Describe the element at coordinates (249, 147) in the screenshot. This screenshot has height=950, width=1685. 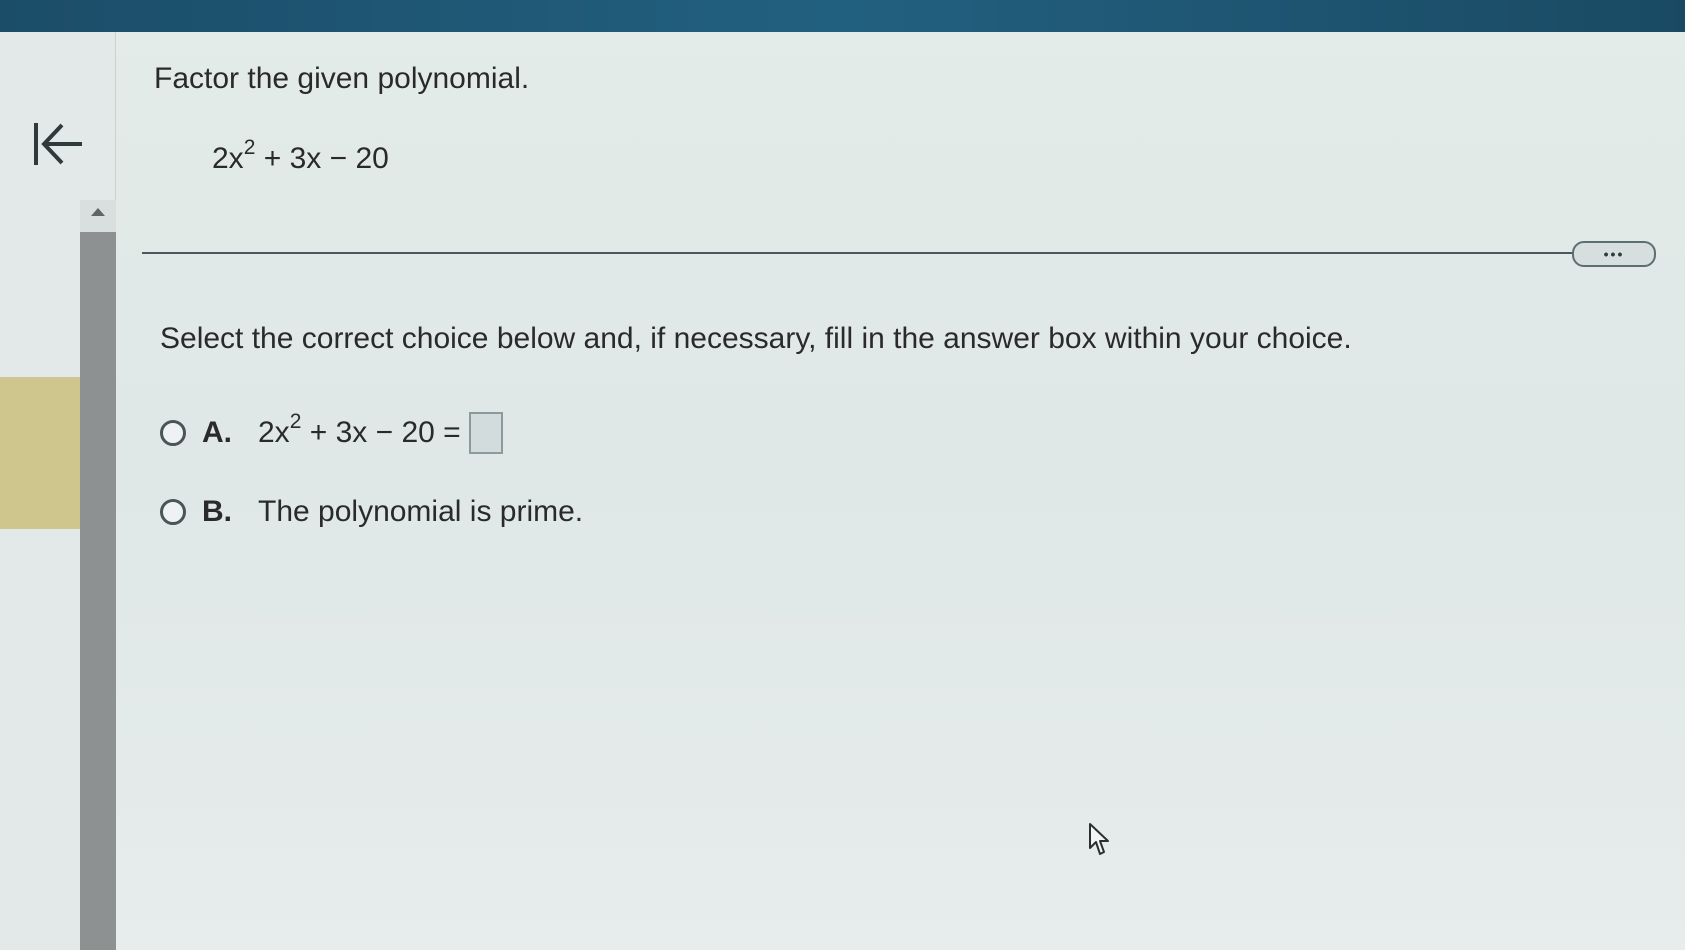
I see `polynomial-exponent: 2` at that location.